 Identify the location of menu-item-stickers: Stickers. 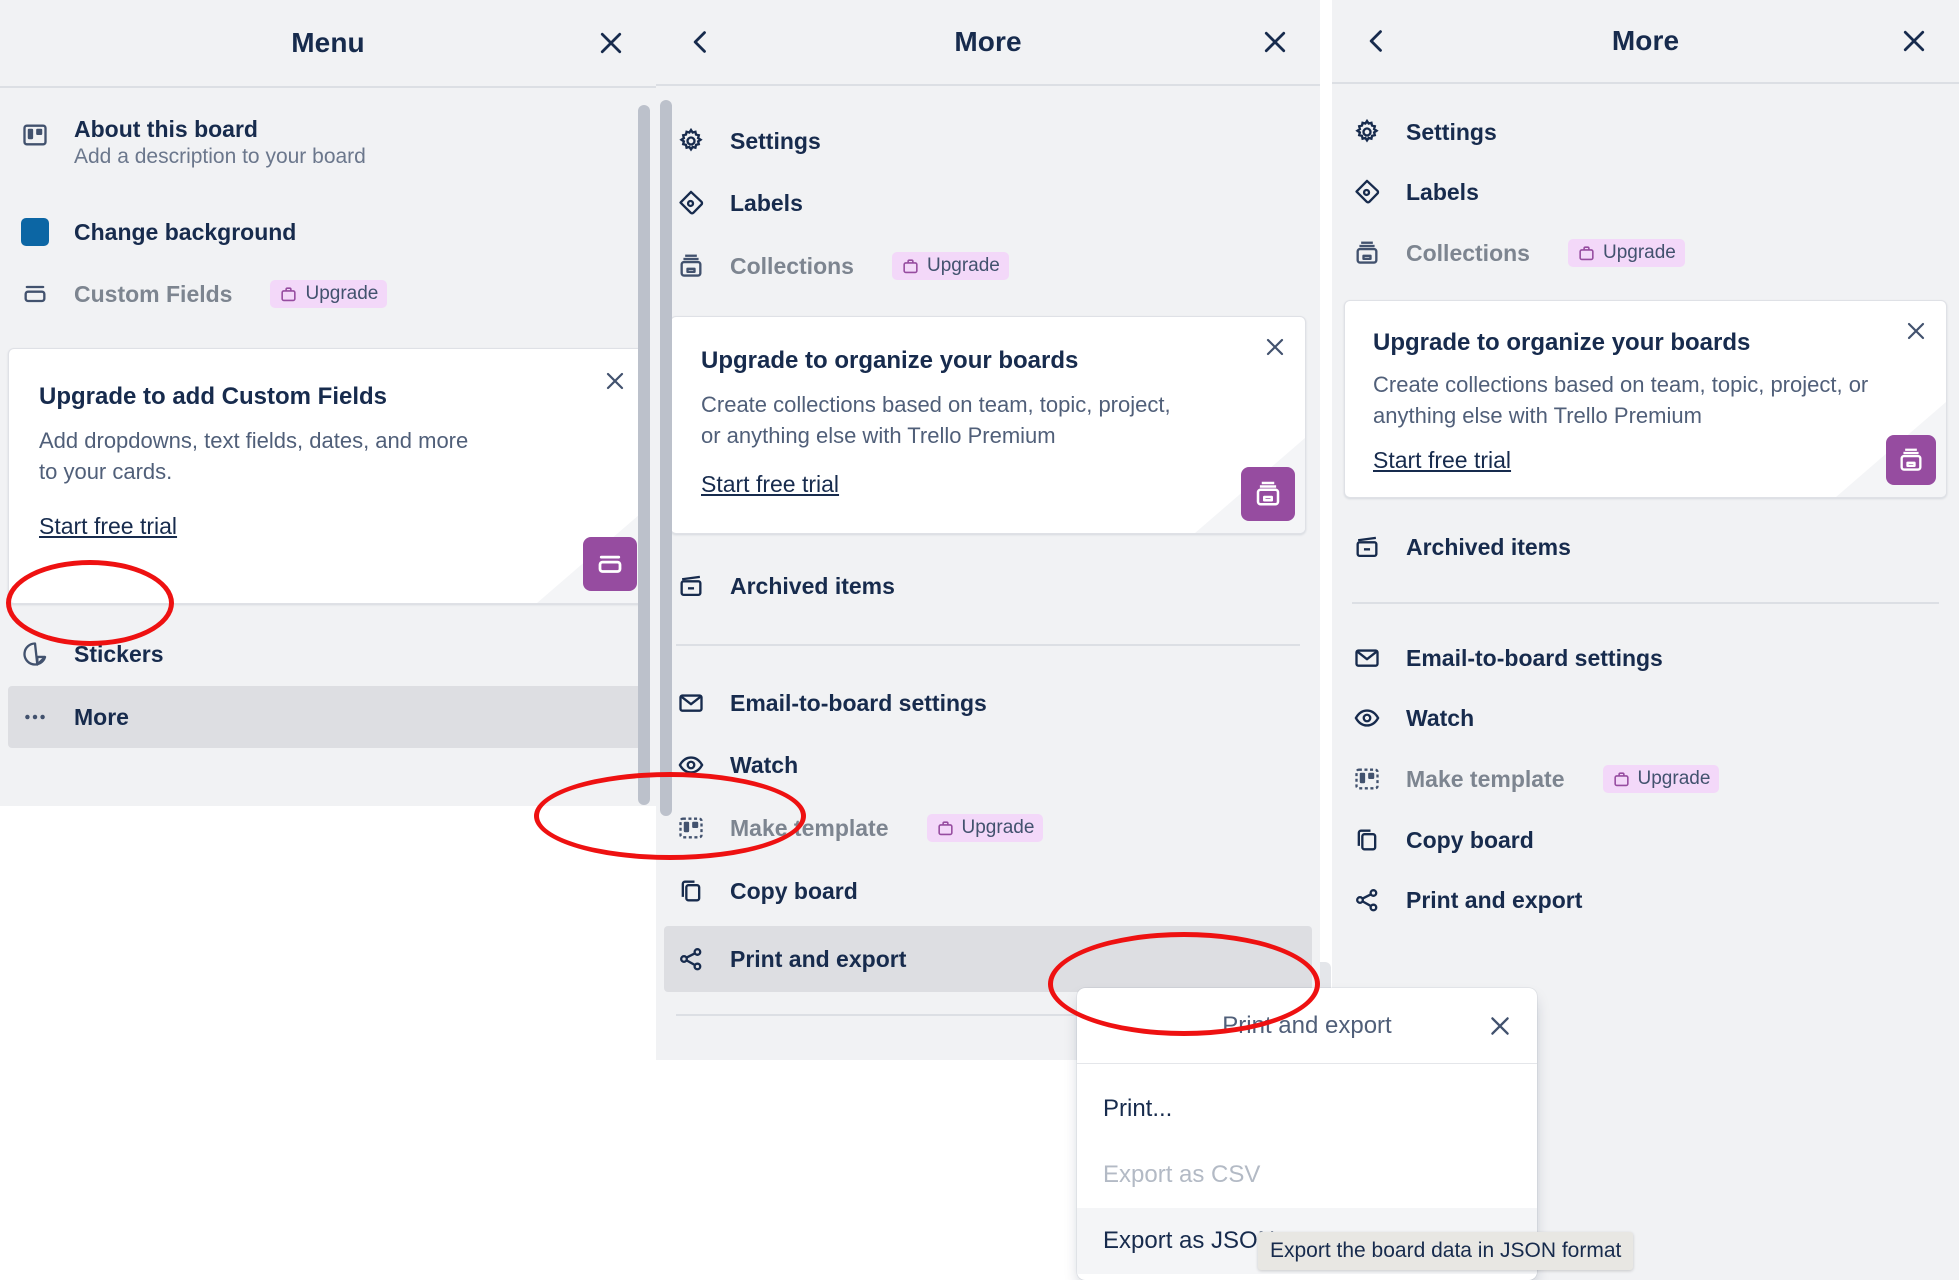
(328, 654).